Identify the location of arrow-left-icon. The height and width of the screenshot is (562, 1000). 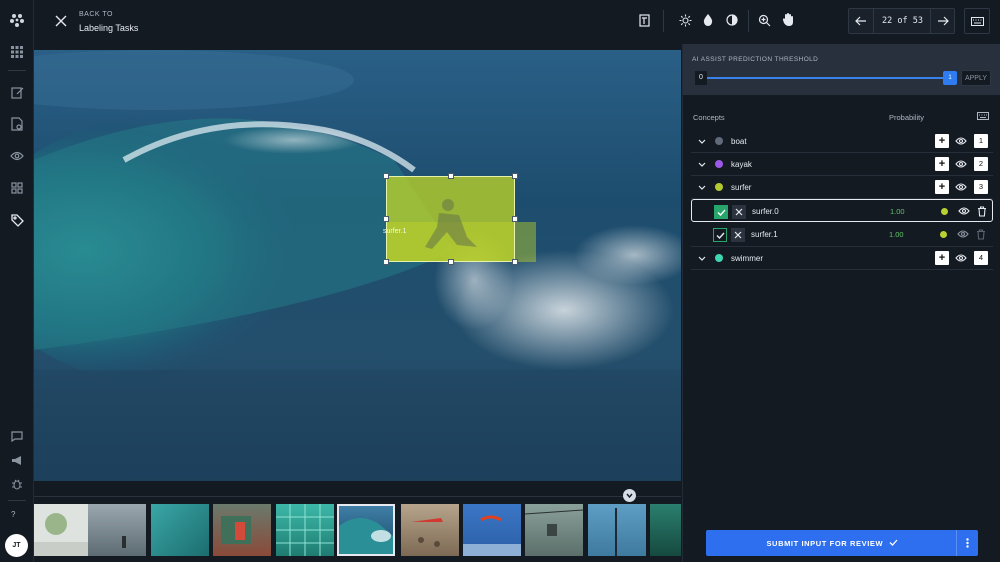
(860, 21).